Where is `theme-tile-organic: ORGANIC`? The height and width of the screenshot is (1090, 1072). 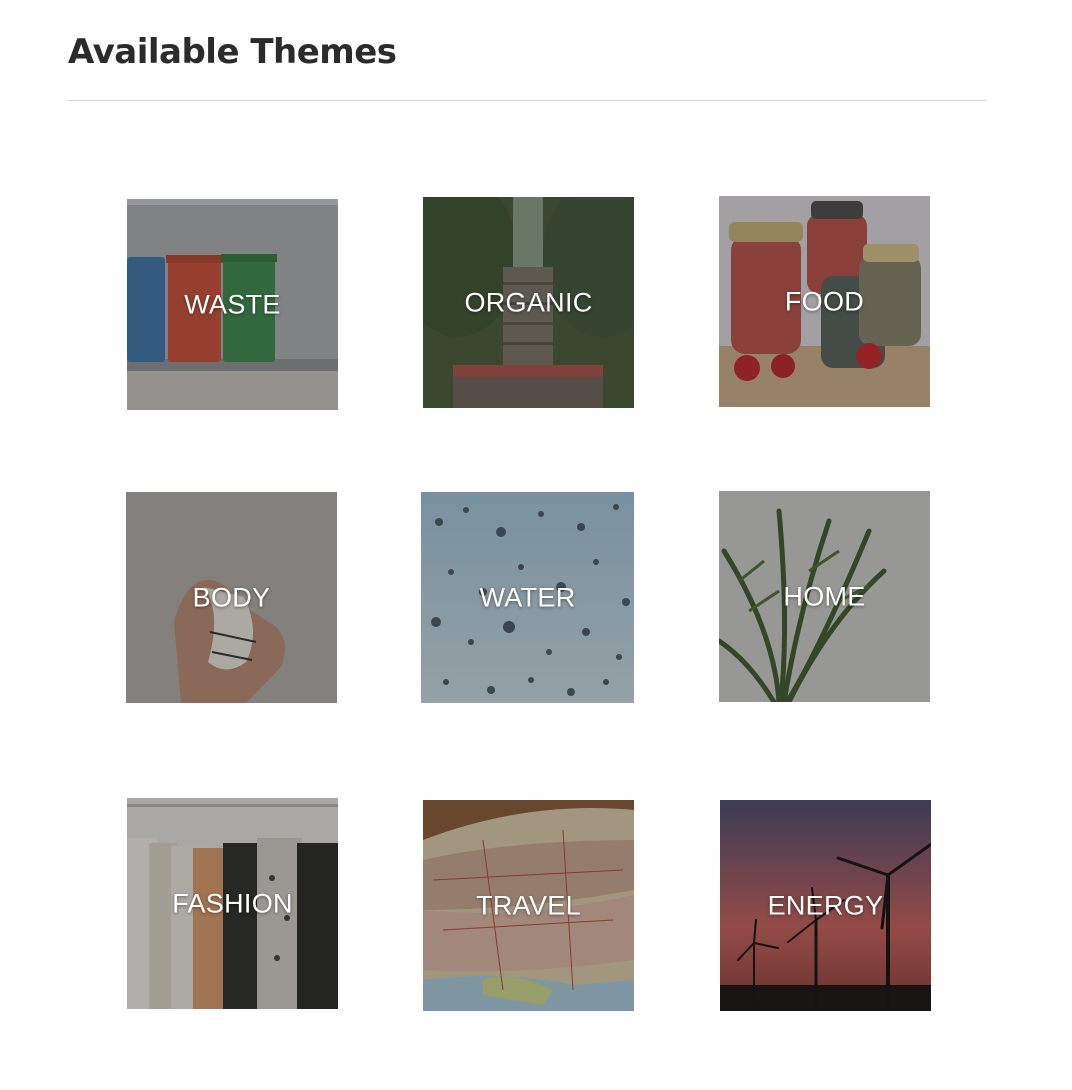 theme-tile-organic: ORGANIC is located at coordinates (528, 302).